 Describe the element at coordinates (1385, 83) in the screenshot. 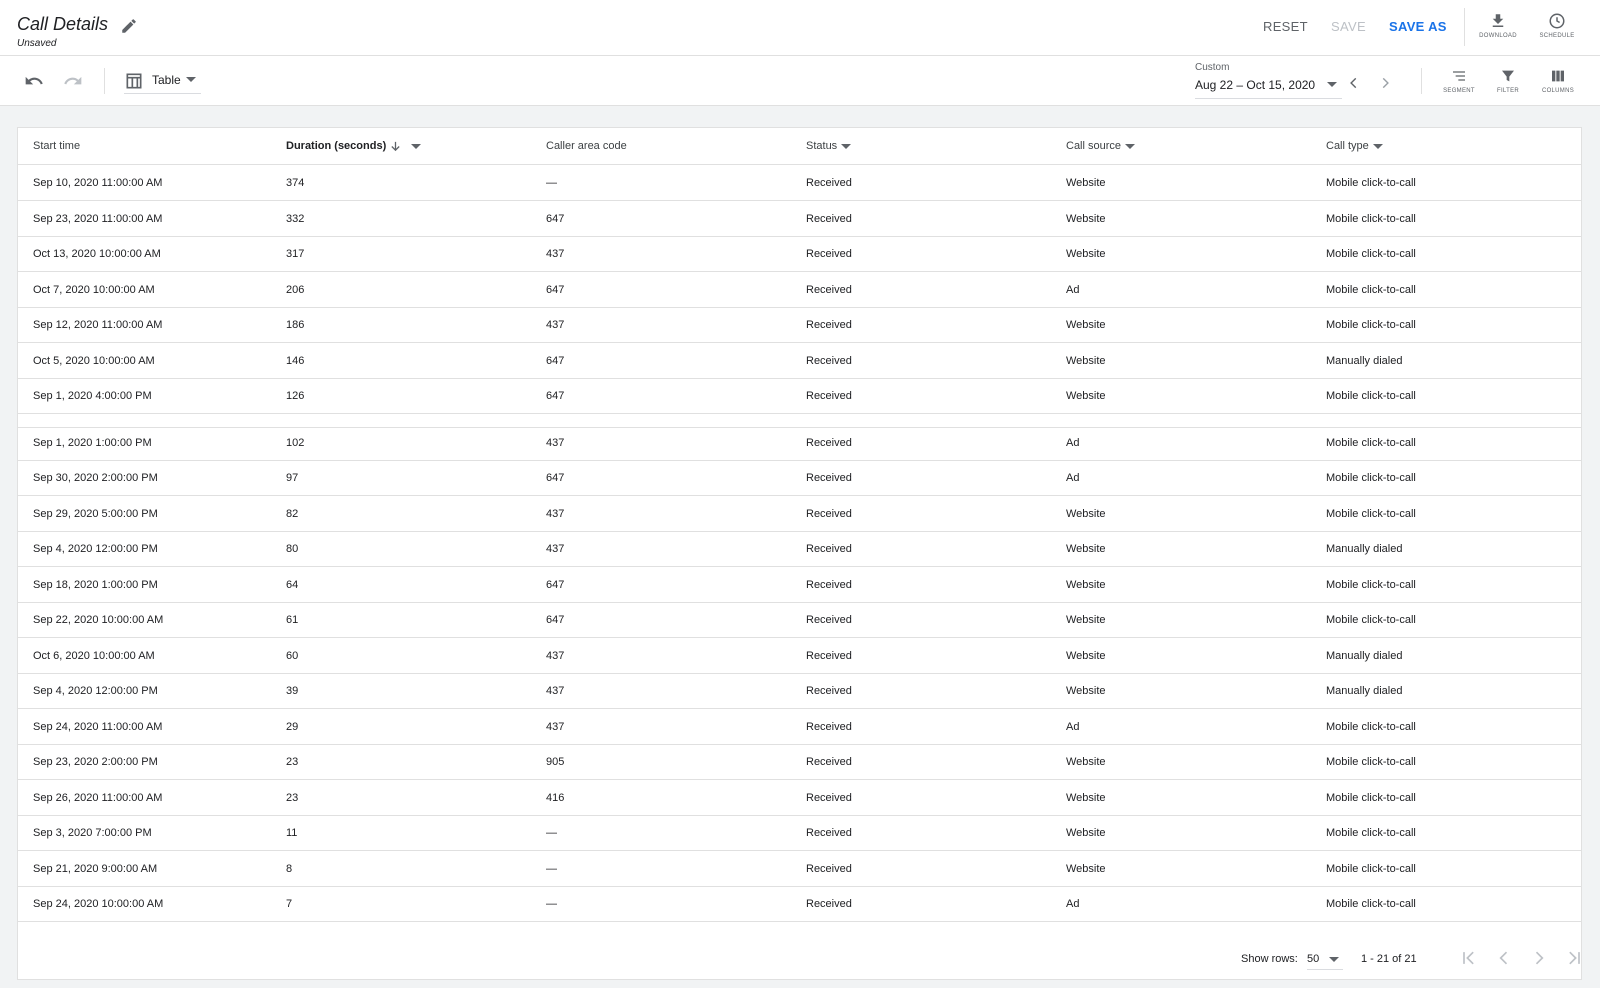

I see `next-period-icon` at that location.